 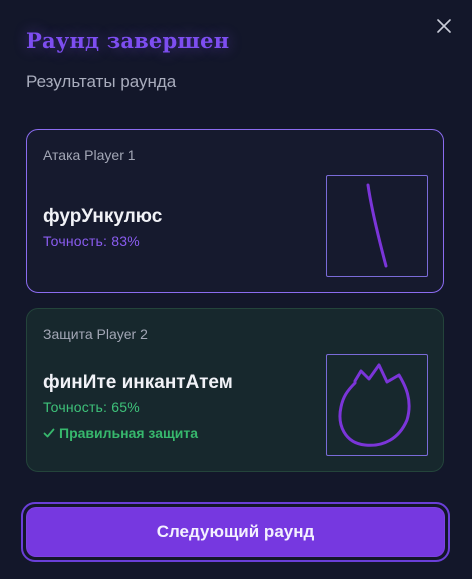 What do you see at coordinates (91, 241) in the screenshot?
I see `attack-accuracy: Точность: 83%` at bounding box center [91, 241].